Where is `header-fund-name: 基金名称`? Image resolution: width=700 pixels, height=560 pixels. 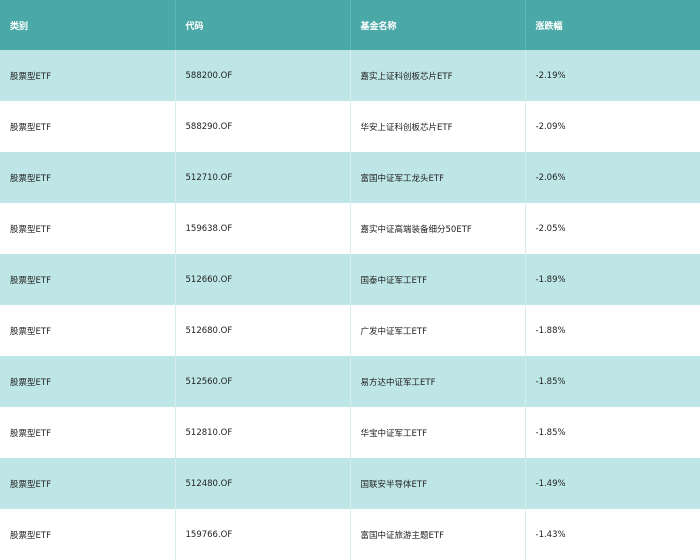
header-fund-name: 基金名称 is located at coordinates (438, 25).